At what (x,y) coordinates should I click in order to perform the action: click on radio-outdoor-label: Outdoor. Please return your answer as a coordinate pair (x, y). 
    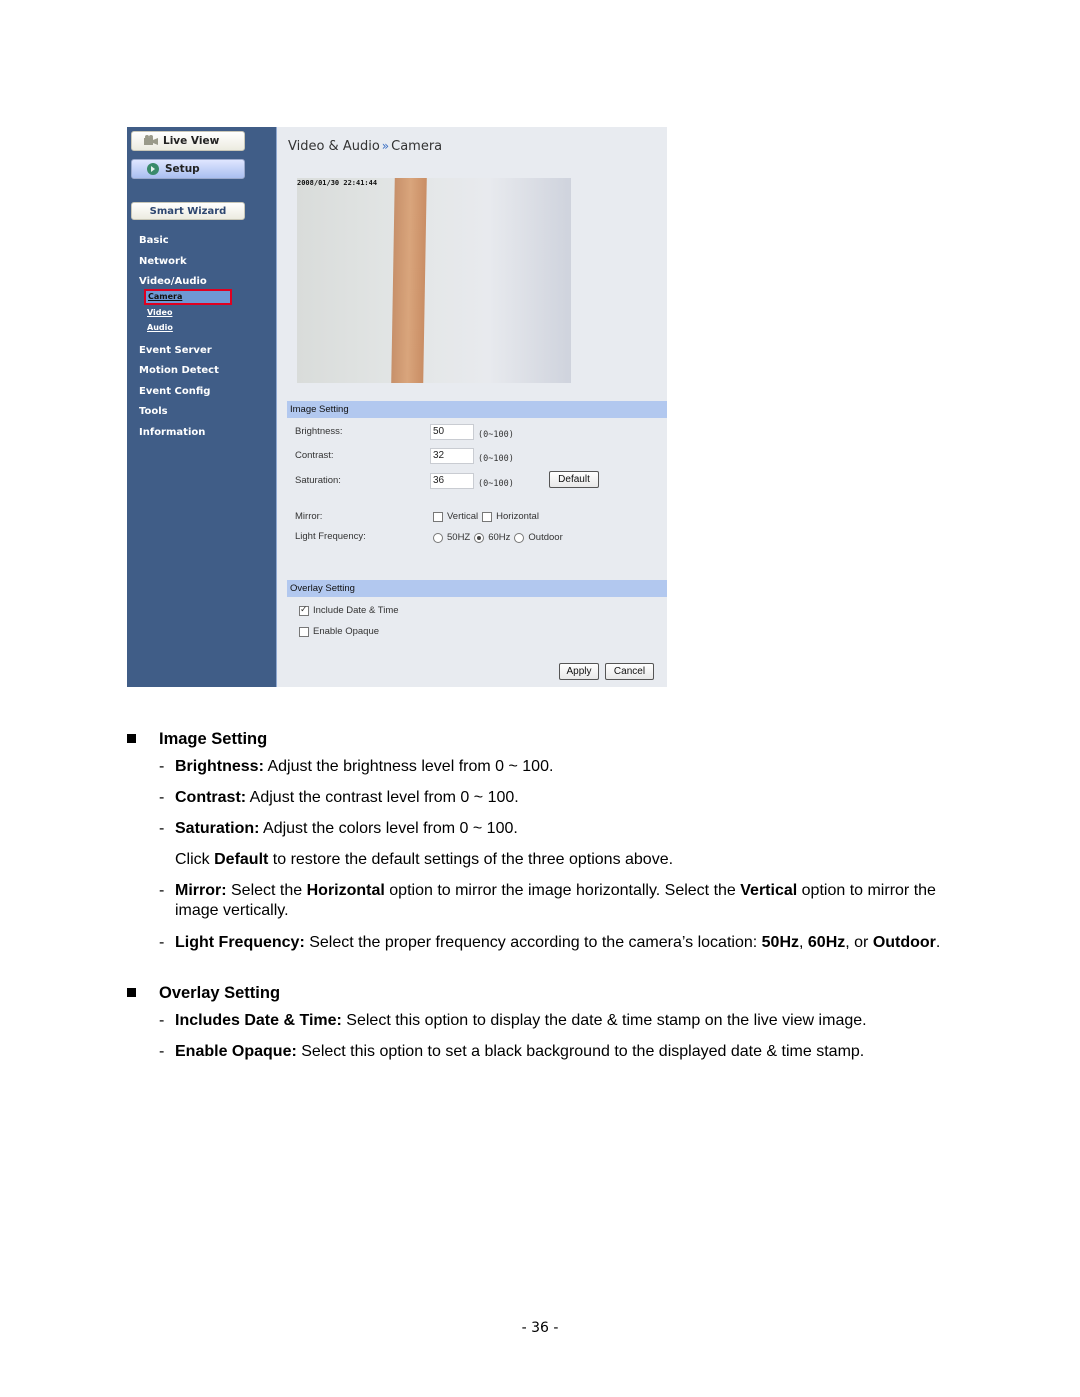
    Looking at the image, I should click on (545, 537).